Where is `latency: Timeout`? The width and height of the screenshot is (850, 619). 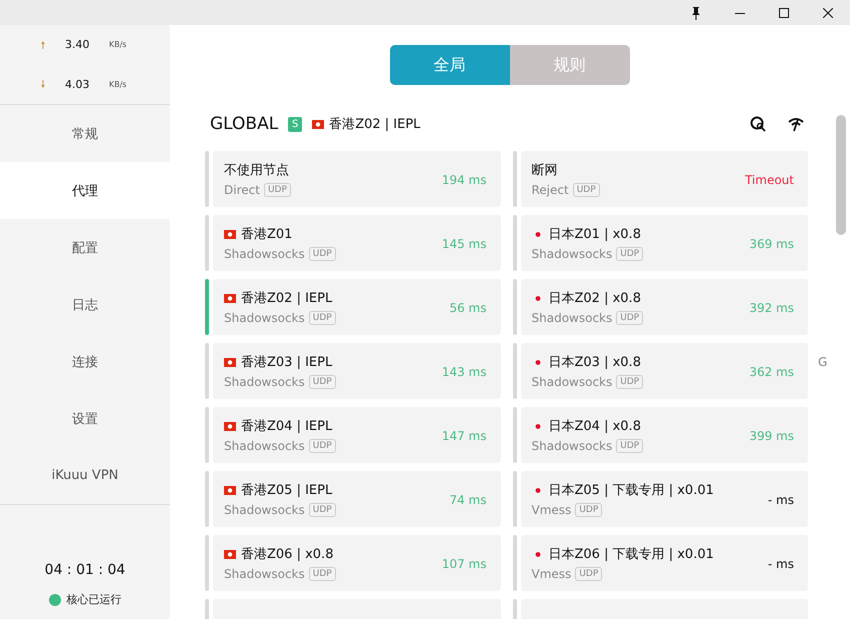 latency: Timeout is located at coordinates (769, 180).